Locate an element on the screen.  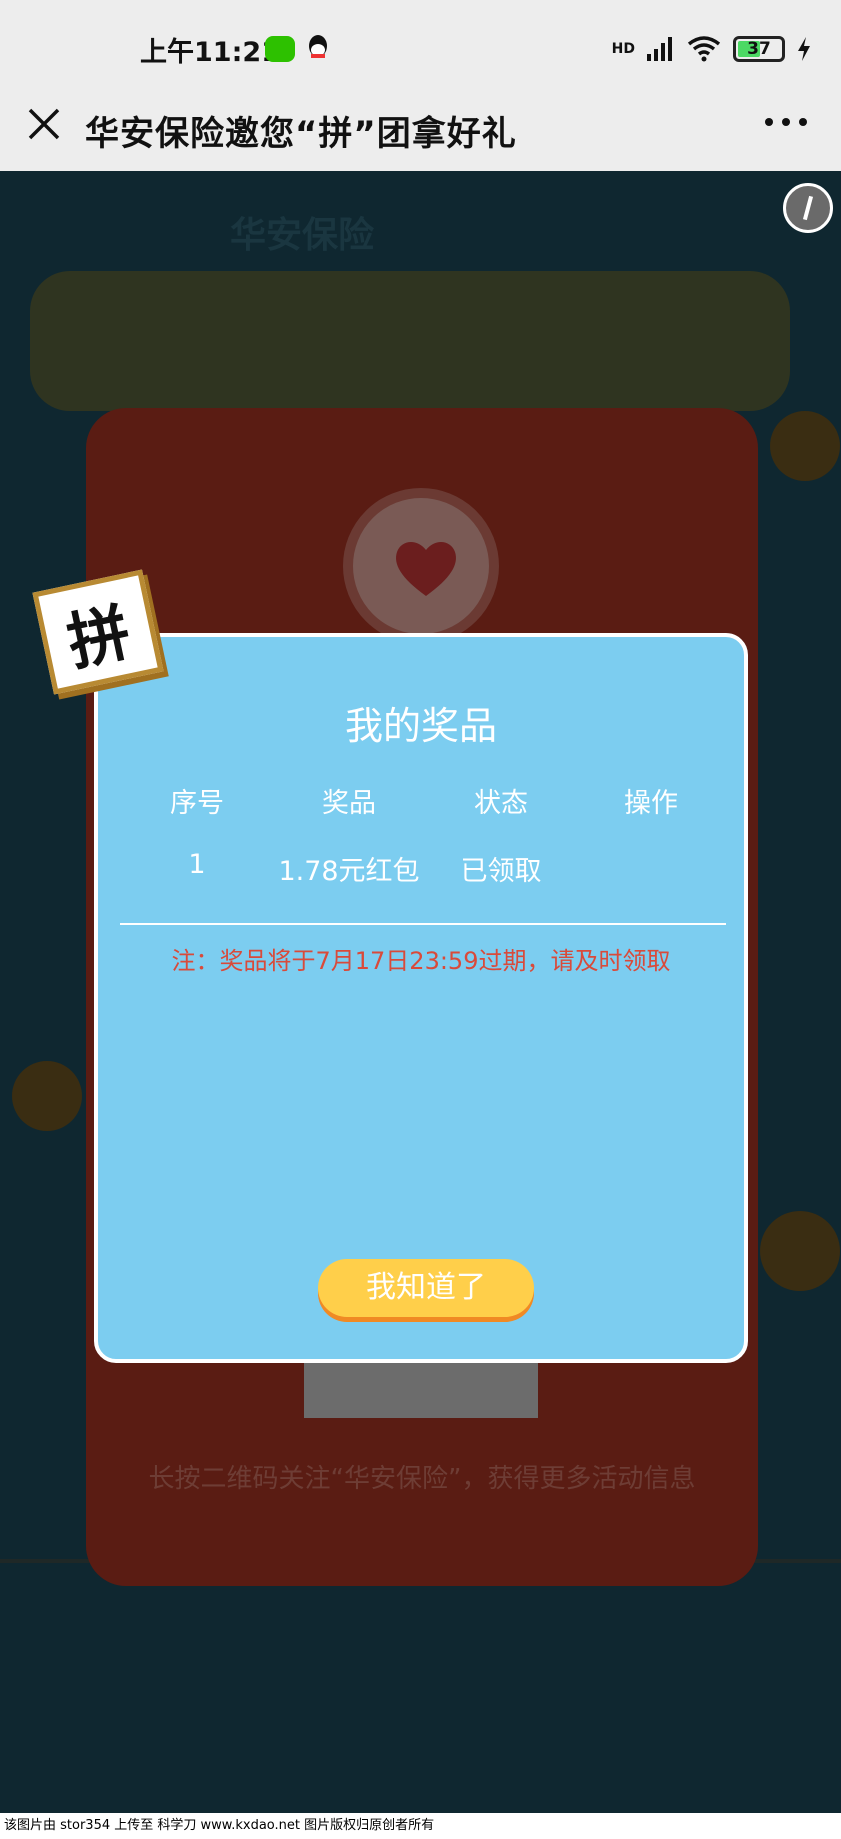
column-header-action: 操作 is located at coordinates (651, 803).